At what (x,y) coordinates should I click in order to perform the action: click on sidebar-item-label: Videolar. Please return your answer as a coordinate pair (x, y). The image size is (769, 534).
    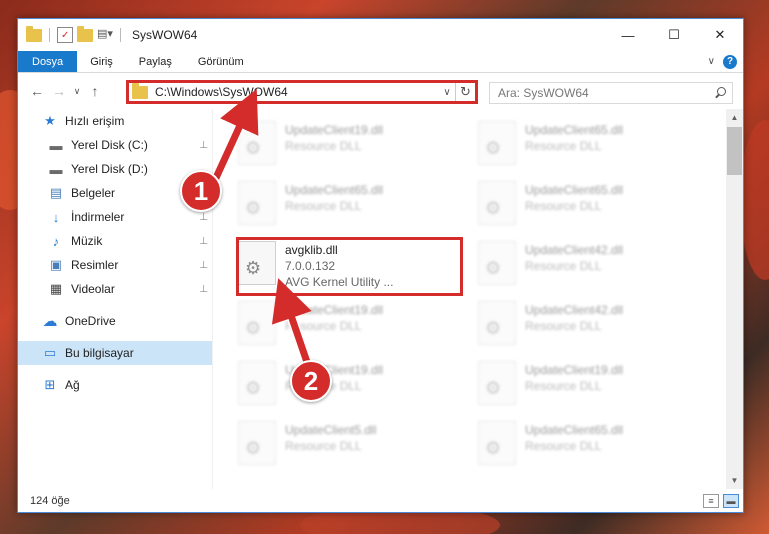
    Looking at the image, I should click on (93, 289).